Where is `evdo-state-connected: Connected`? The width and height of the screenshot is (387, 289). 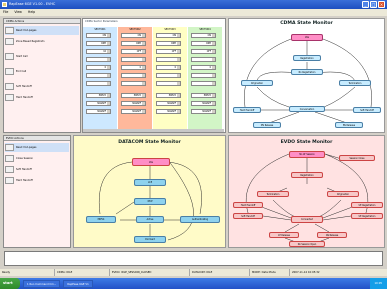 evdo-state-connected: Connected is located at coordinates (307, 219).